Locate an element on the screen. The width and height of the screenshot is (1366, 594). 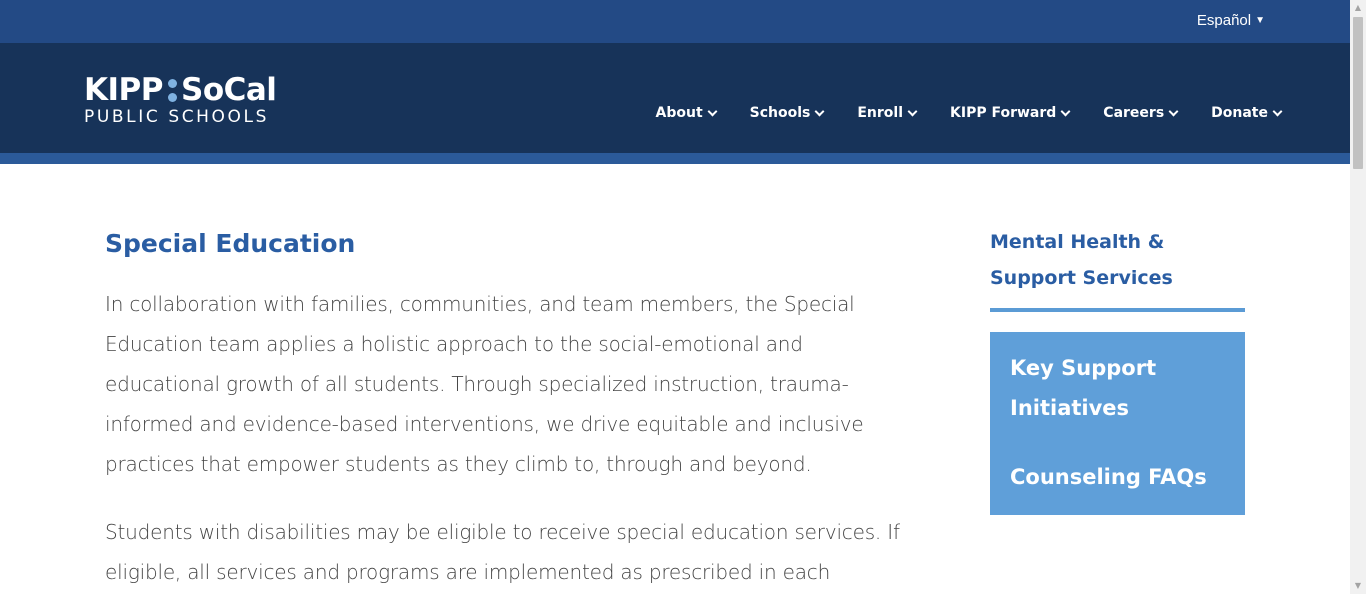
scrollbar-thumb is located at coordinates (1358, 93).